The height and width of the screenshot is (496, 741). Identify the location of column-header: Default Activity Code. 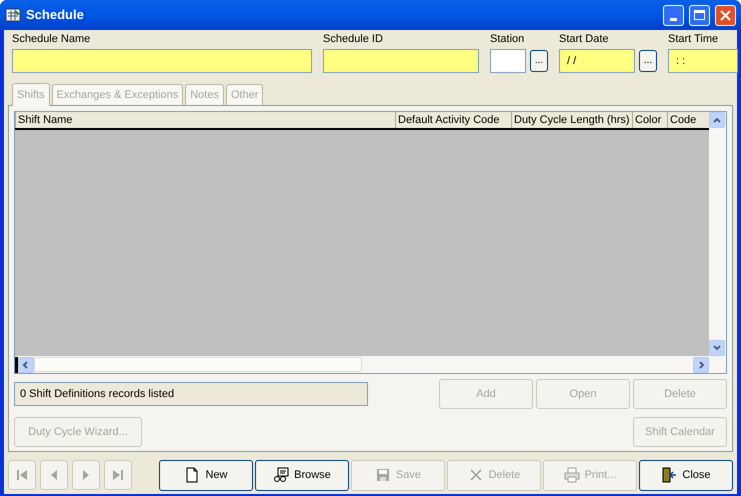
(453, 120).